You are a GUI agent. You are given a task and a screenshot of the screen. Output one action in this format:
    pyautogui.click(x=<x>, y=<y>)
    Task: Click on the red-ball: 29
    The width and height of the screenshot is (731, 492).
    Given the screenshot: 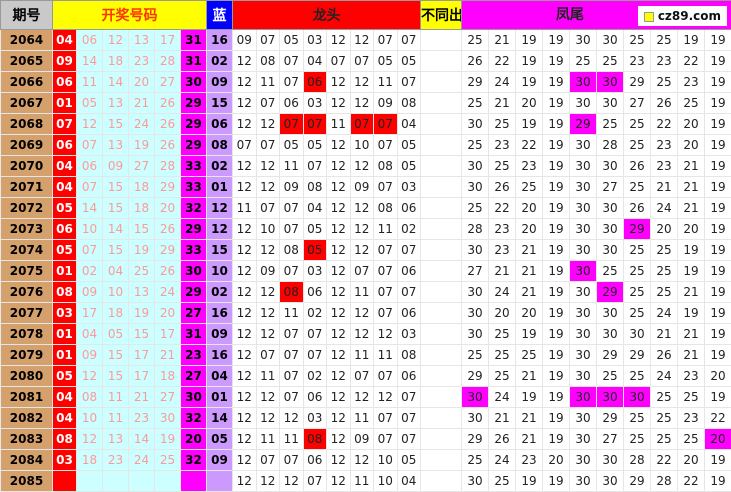 What is the action you would take?
    pyautogui.click(x=168, y=250)
    